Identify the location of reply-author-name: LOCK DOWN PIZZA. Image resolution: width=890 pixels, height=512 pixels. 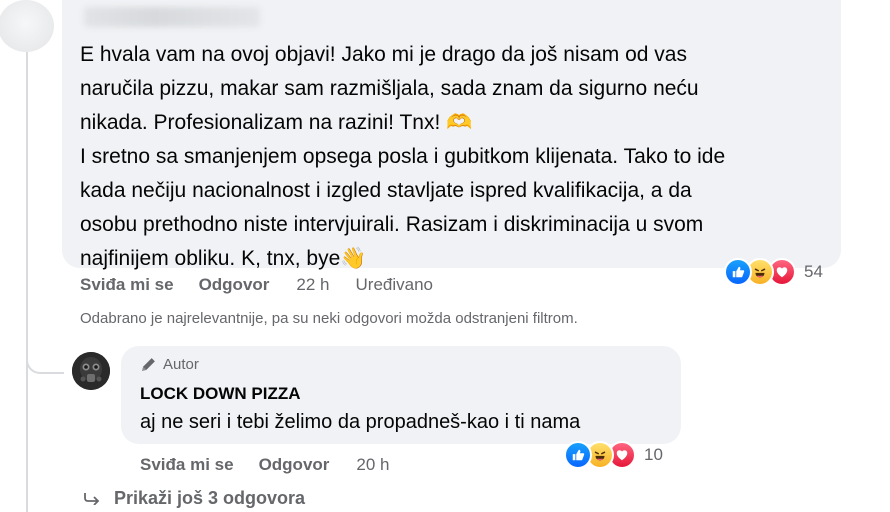
(220, 394).